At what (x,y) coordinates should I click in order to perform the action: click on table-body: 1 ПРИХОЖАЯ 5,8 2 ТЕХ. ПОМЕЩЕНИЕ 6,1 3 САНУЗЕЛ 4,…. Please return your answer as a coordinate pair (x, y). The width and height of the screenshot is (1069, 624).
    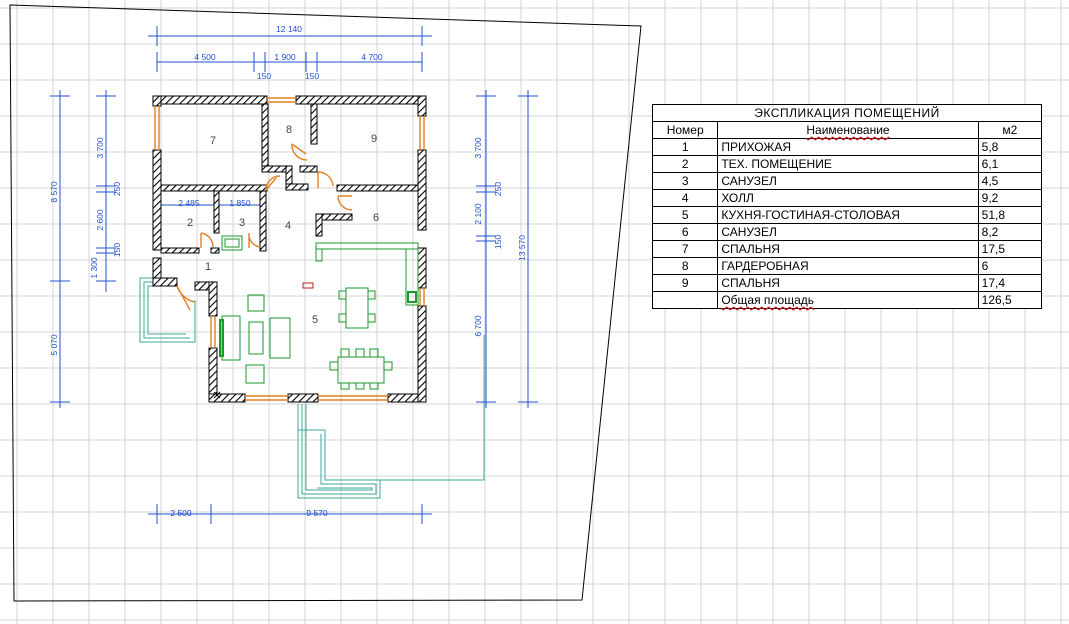
    Looking at the image, I should click on (847, 215).